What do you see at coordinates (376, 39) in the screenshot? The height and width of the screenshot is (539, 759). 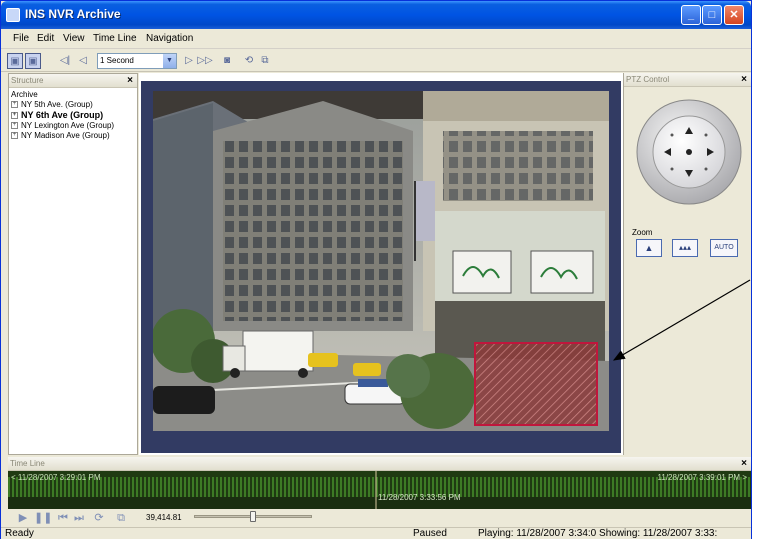 I see `menu-bar: File Edit View Time Line Navigation` at bounding box center [376, 39].